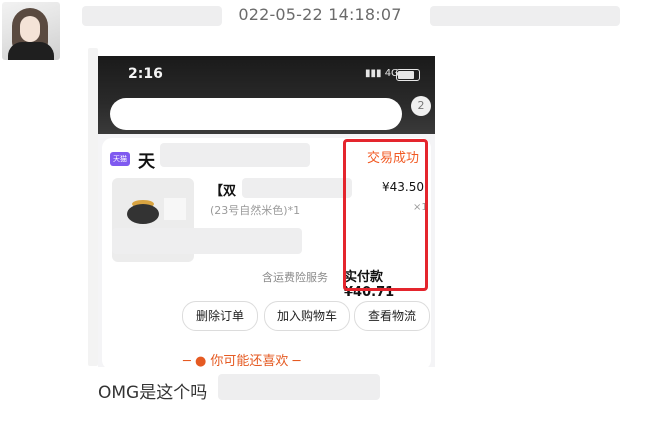  I want to click on chat-timestamp: 022-05-22 14:18:07, so click(320, 14).